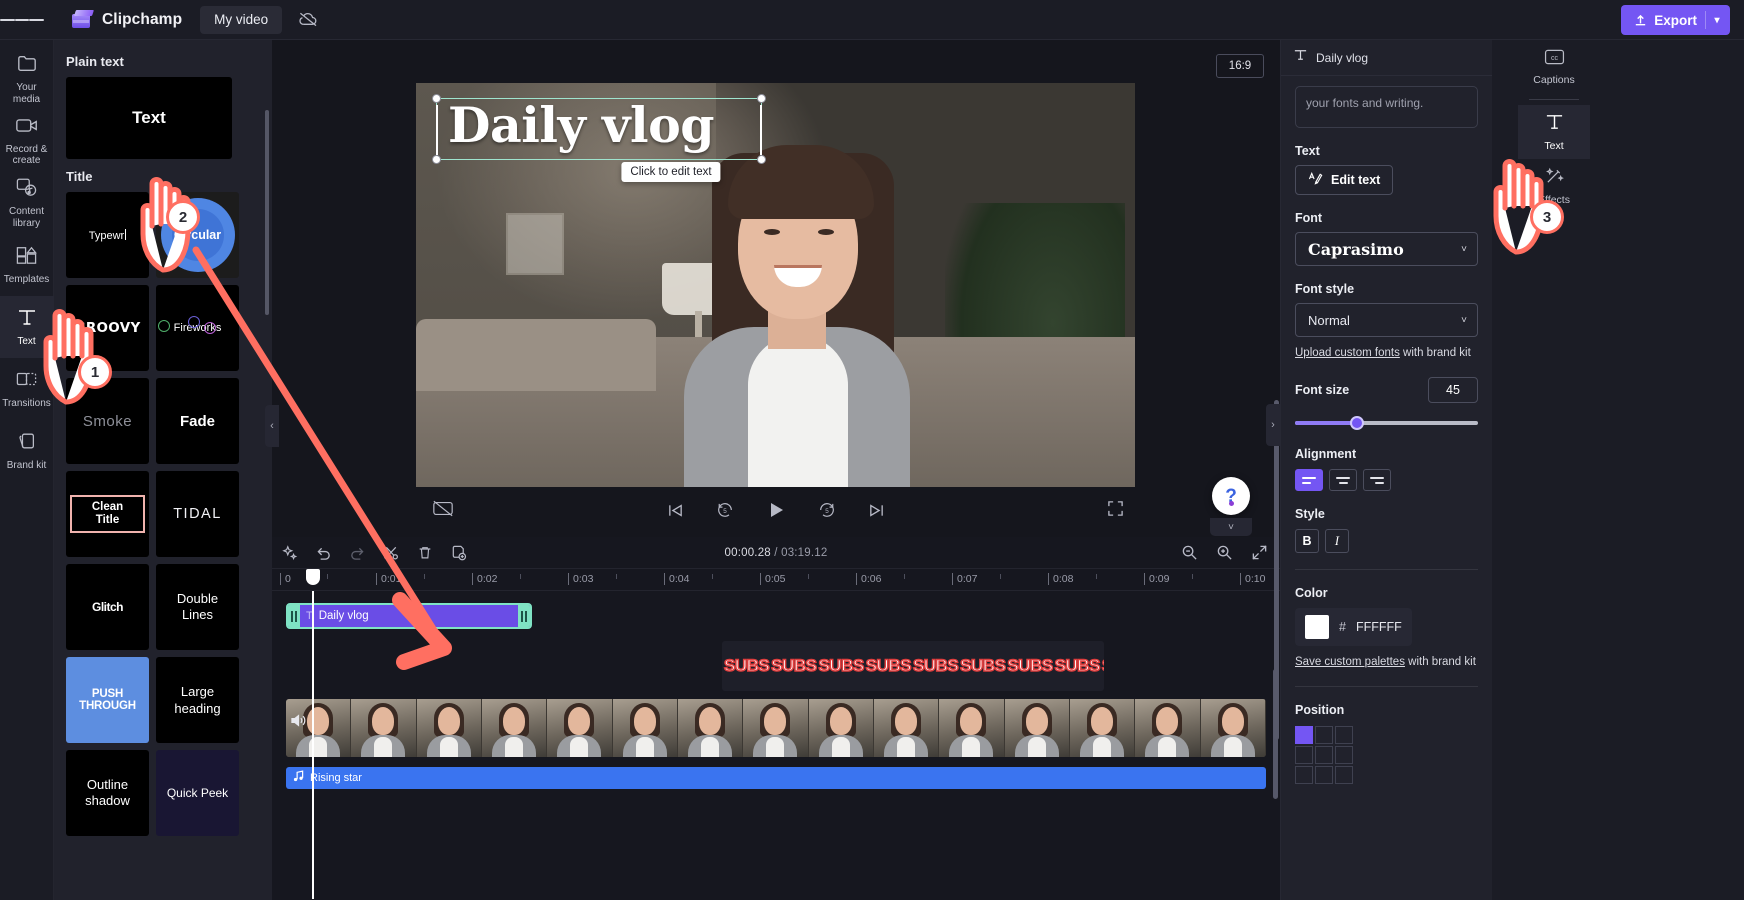 Image resolution: width=1744 pixels, height=900 pixels. Describe the element at coordinates (1356, 423) in the screenshot. I see `slider-thumb` at that location.